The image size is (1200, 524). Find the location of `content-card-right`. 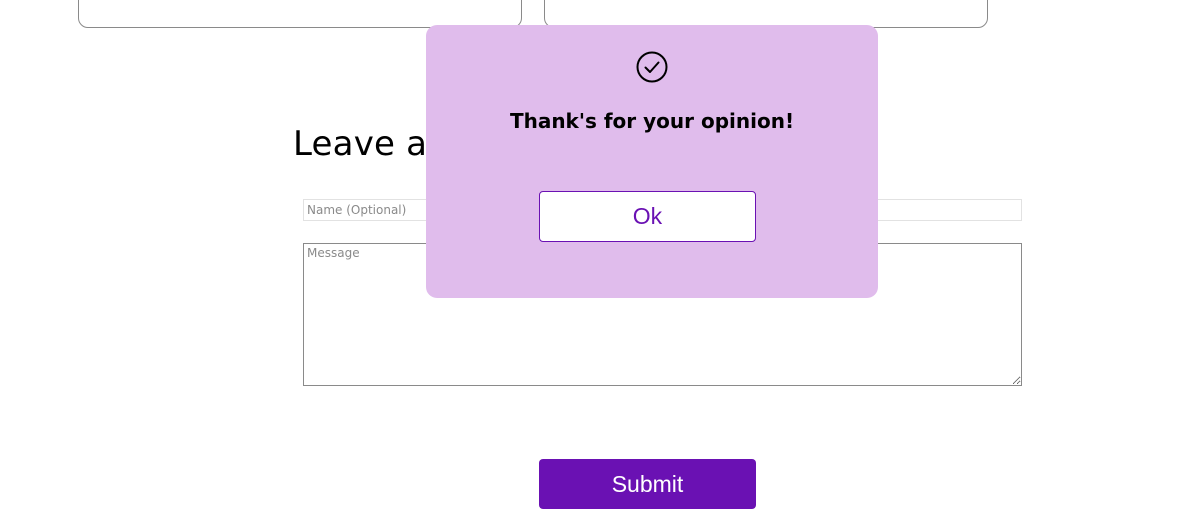

content-card-right is located at coordinates (766, 14).